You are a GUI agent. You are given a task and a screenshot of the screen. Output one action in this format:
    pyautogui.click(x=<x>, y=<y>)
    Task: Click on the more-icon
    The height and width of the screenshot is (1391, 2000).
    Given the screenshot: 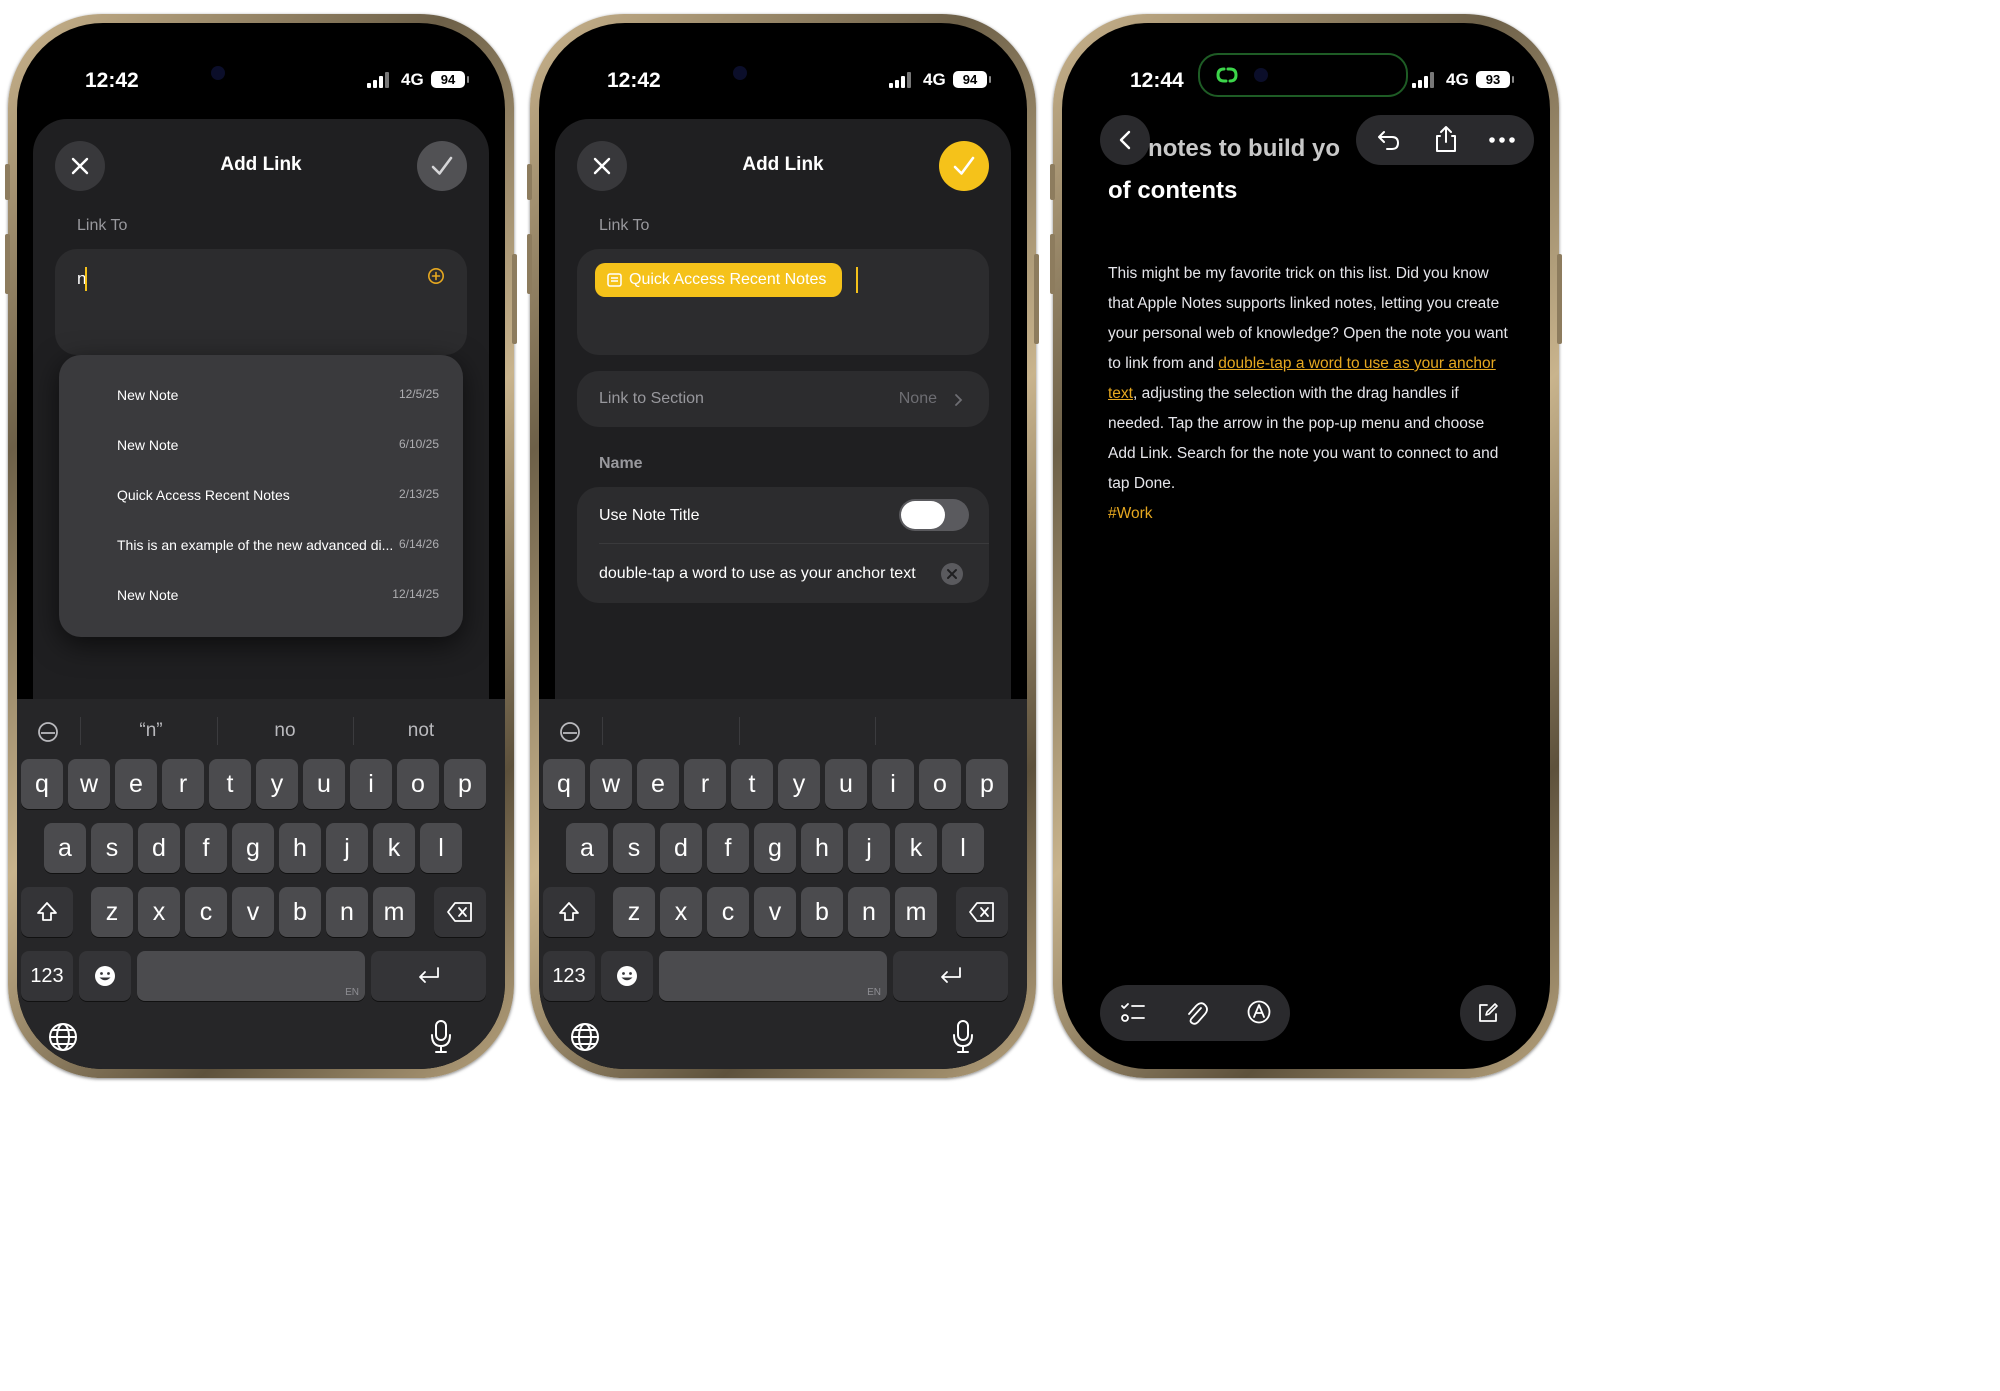 What is the action you would take?
    pyautogui.click(x=1502, y=140)
    